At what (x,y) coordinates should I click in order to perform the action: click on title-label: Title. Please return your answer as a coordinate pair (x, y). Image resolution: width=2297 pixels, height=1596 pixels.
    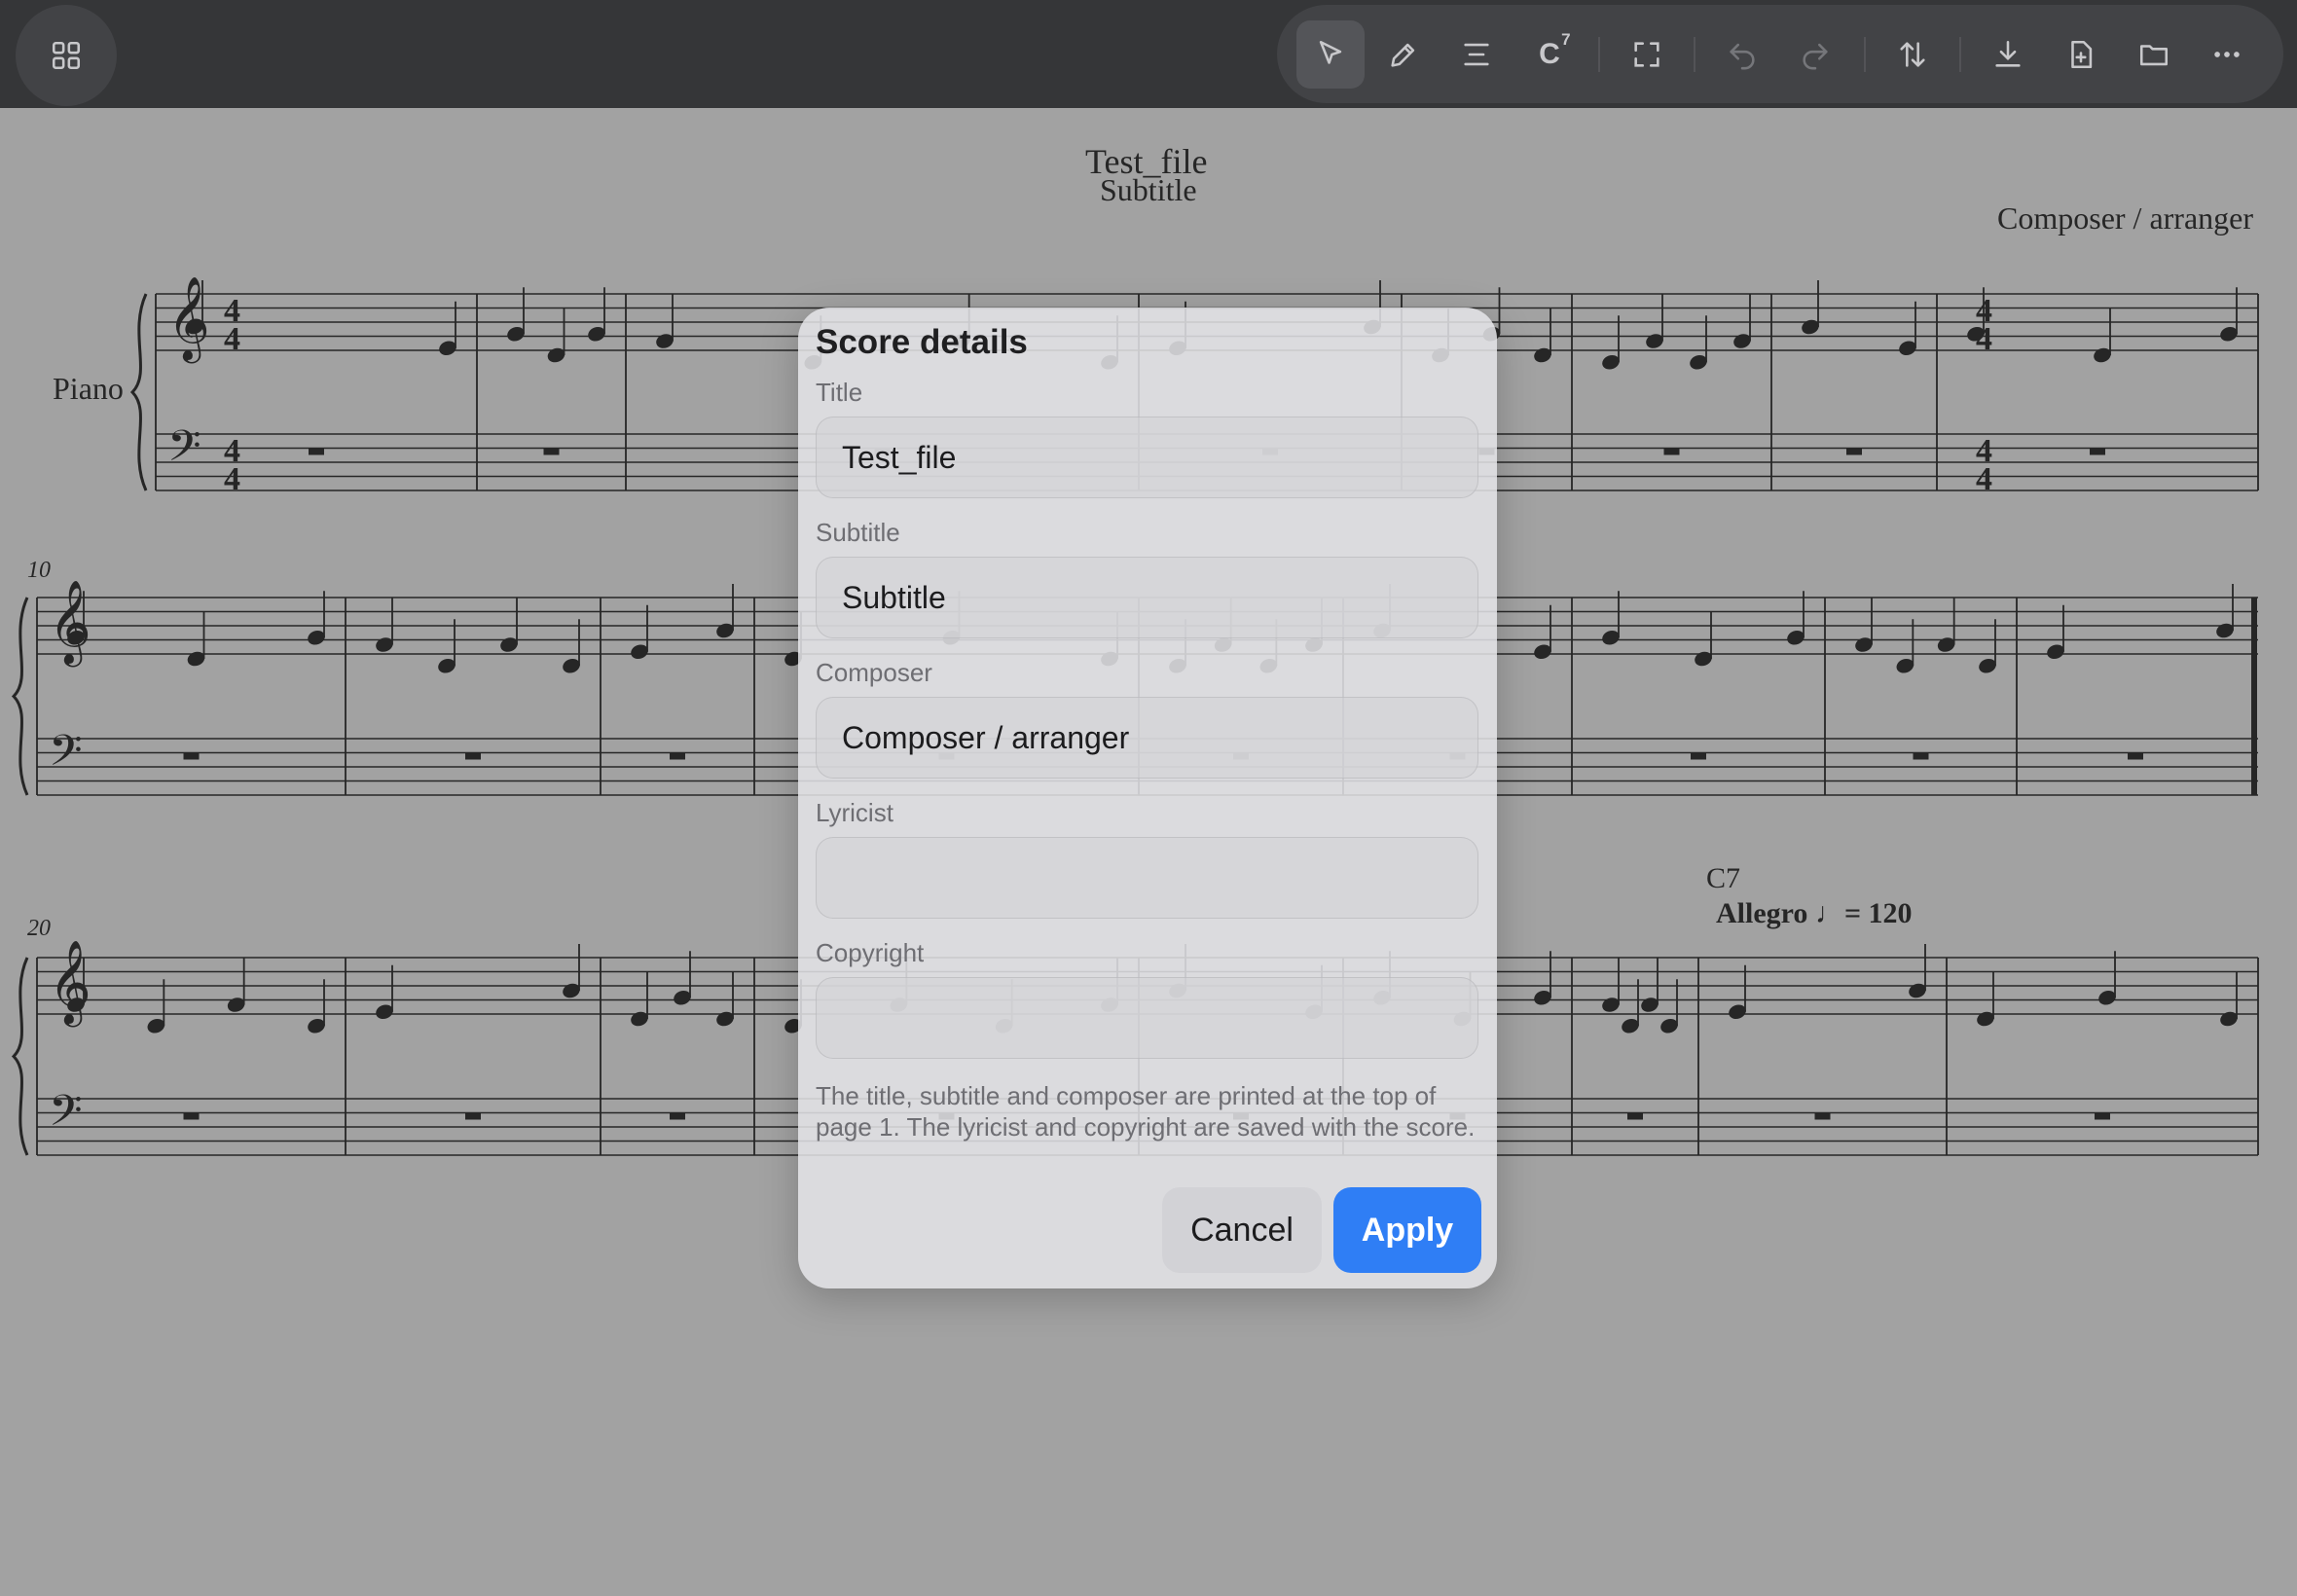
    Looking at the image, I should click on (839, 392).